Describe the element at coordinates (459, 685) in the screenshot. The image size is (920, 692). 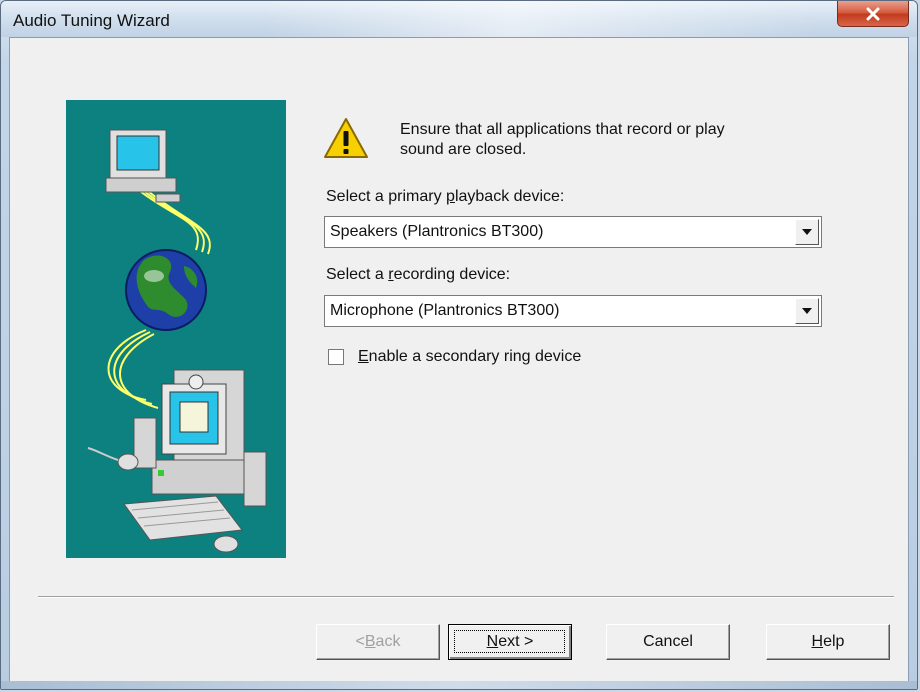
I see `window-bottom-border` at that location.